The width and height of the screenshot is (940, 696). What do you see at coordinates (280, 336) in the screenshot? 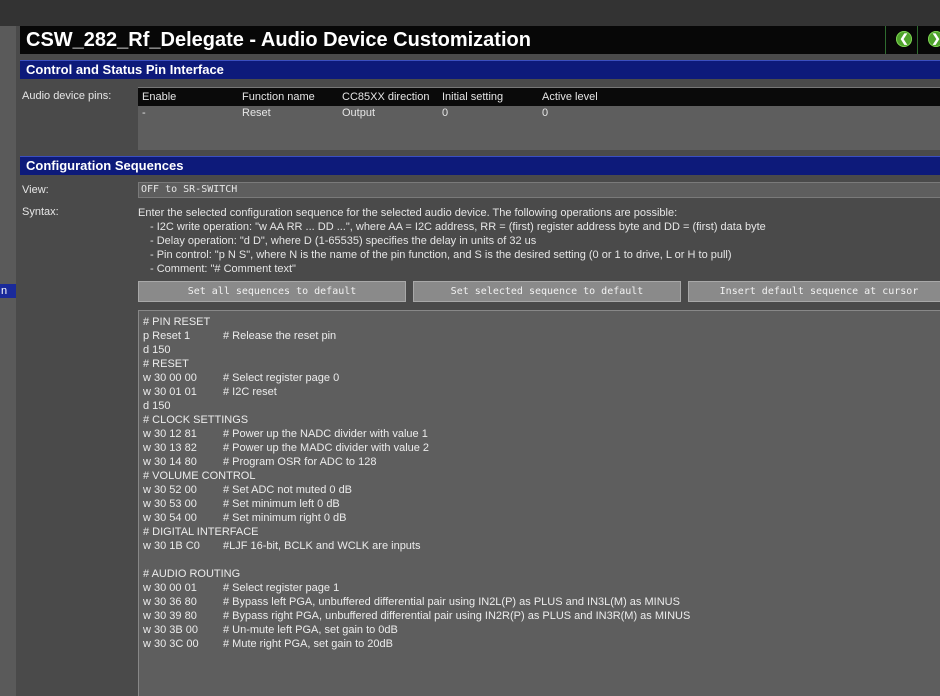
I see `sequence-comment: # Release the reset pin` at bounding box center [280, 336].